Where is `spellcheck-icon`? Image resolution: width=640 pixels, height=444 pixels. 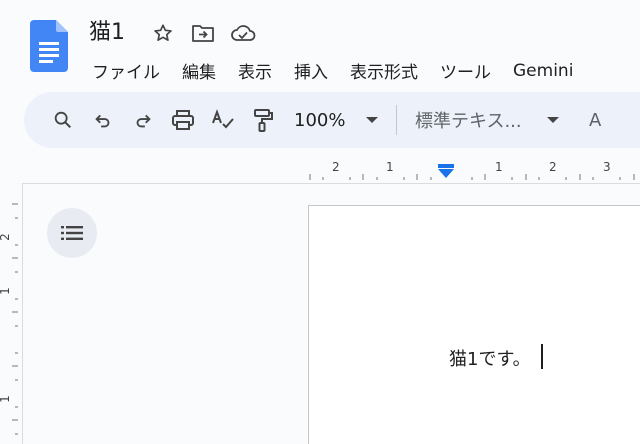
spellcheck-icon is located at coordinates (223, 120).